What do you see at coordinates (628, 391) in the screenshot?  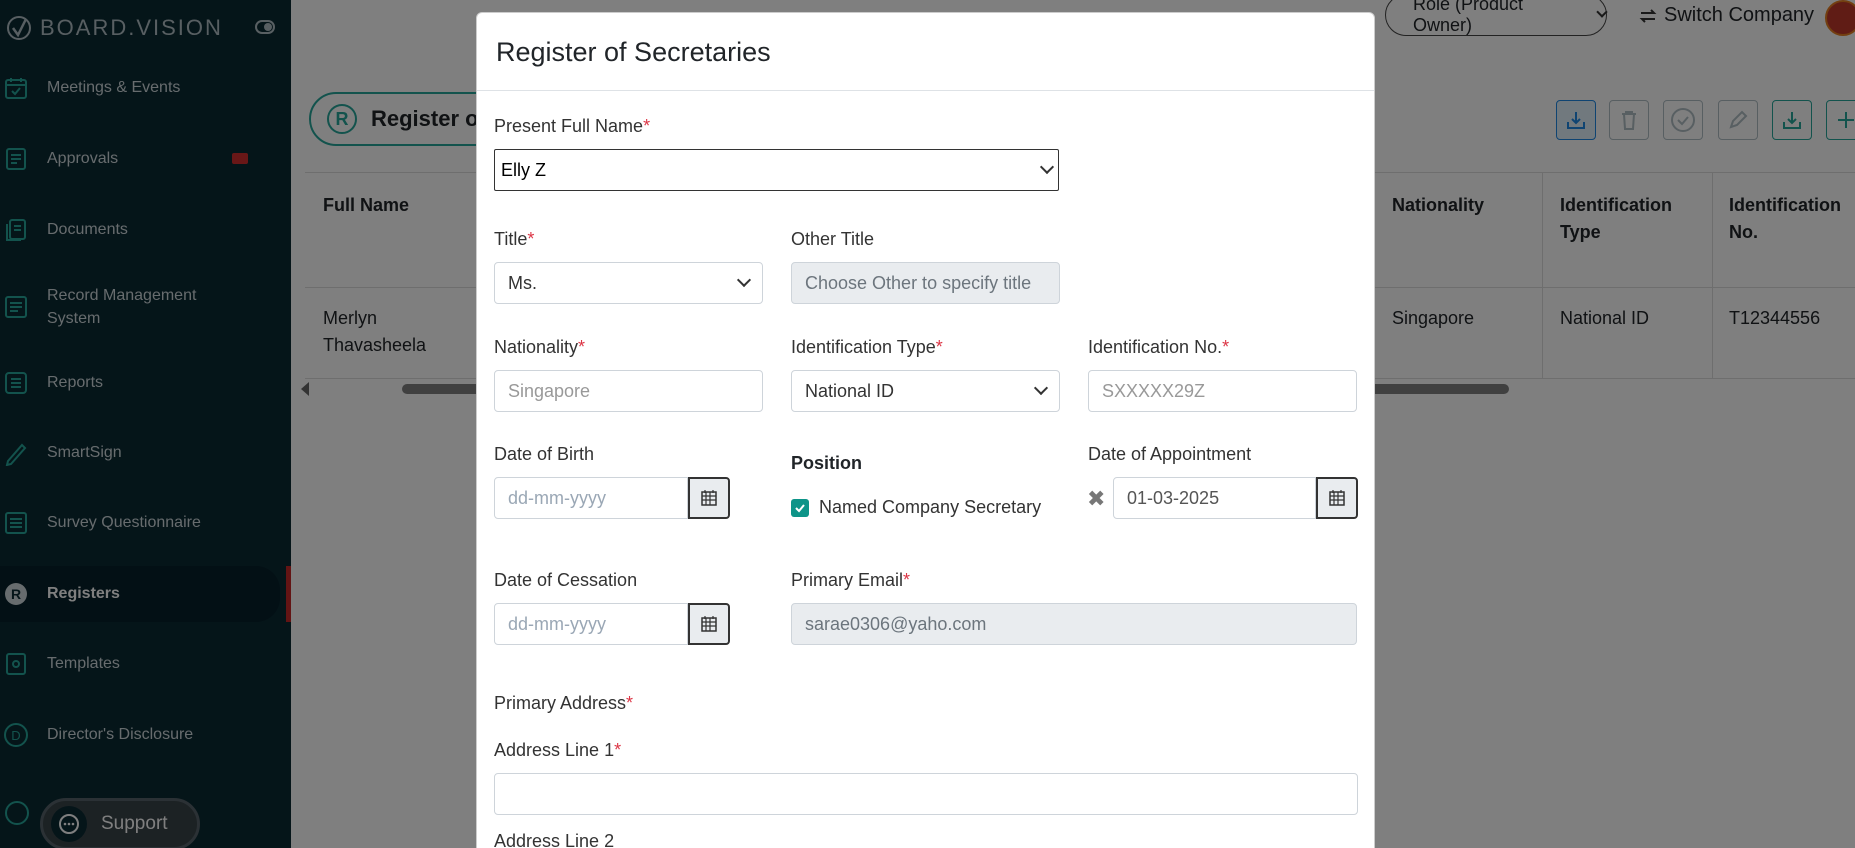 I see `nationality-input: Singapore` at bounding box center [628, 391].